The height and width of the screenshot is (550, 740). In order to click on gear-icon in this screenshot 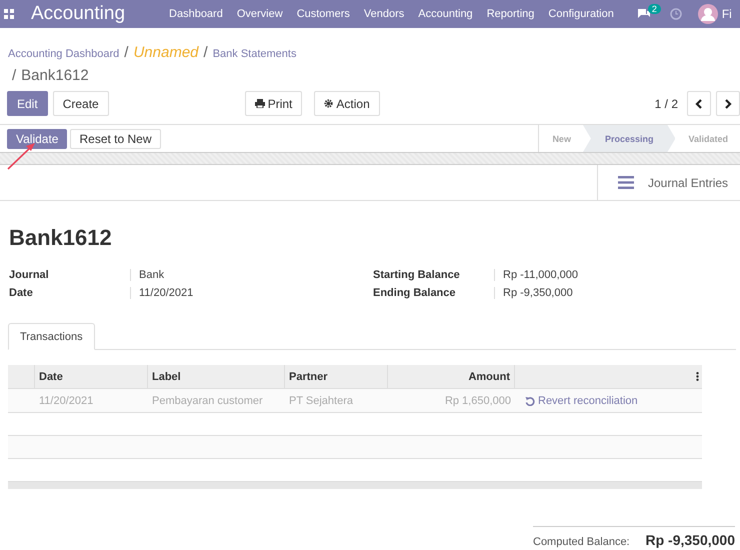, I will do `click(329, 103)`.